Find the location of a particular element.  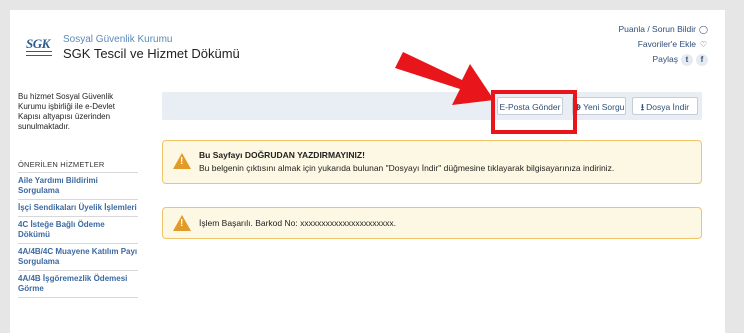

email-button-label: E-Posta Gönder is located at coordinates (530, 107).